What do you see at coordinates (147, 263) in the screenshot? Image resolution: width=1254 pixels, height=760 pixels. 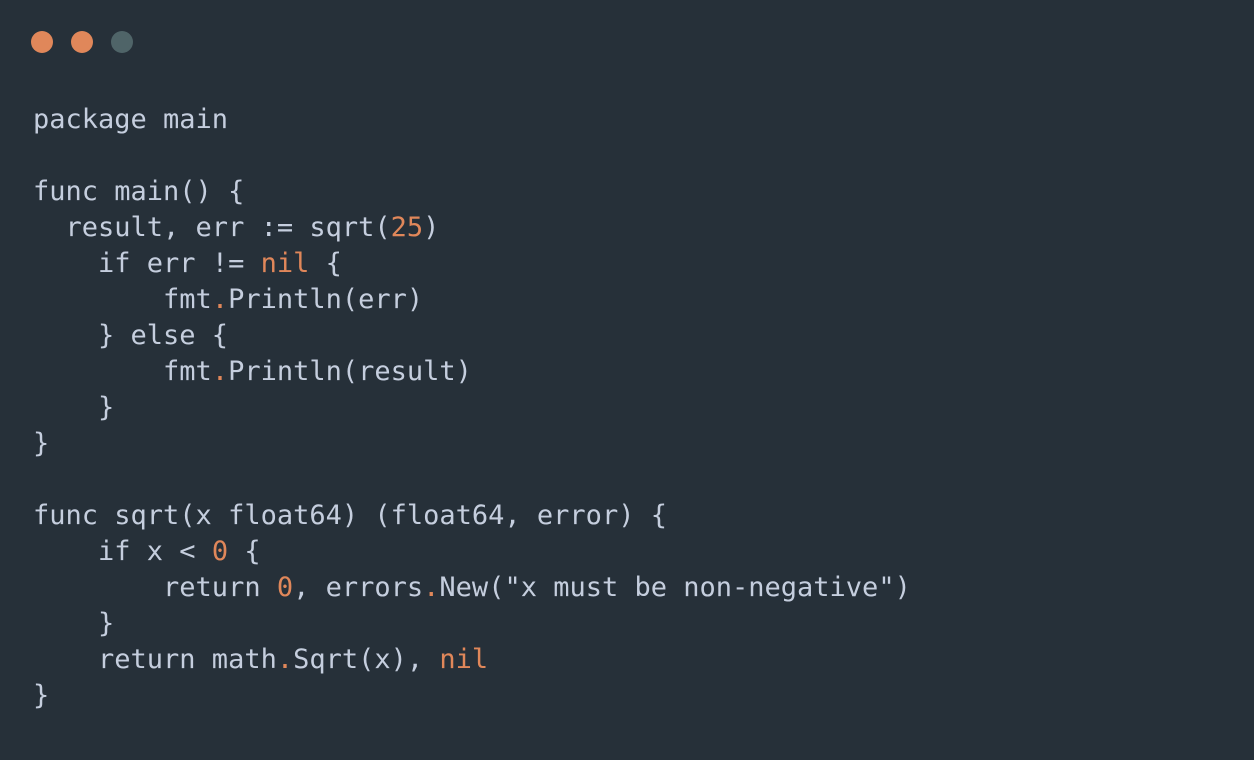 I see `code-token: if err !=` at bounding box center [147, 263].